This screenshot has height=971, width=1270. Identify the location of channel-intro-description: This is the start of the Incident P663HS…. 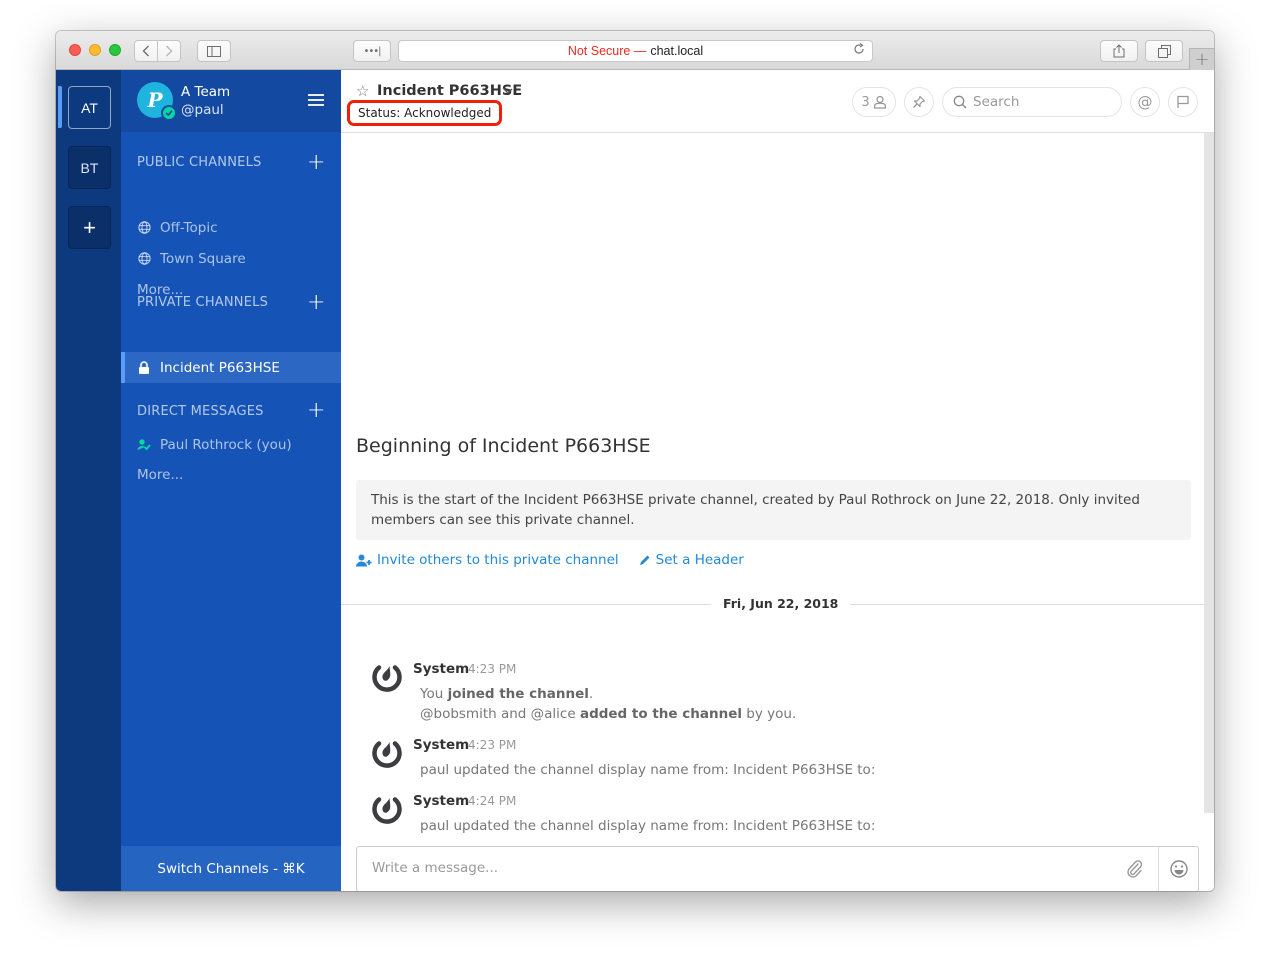
(773, 510).